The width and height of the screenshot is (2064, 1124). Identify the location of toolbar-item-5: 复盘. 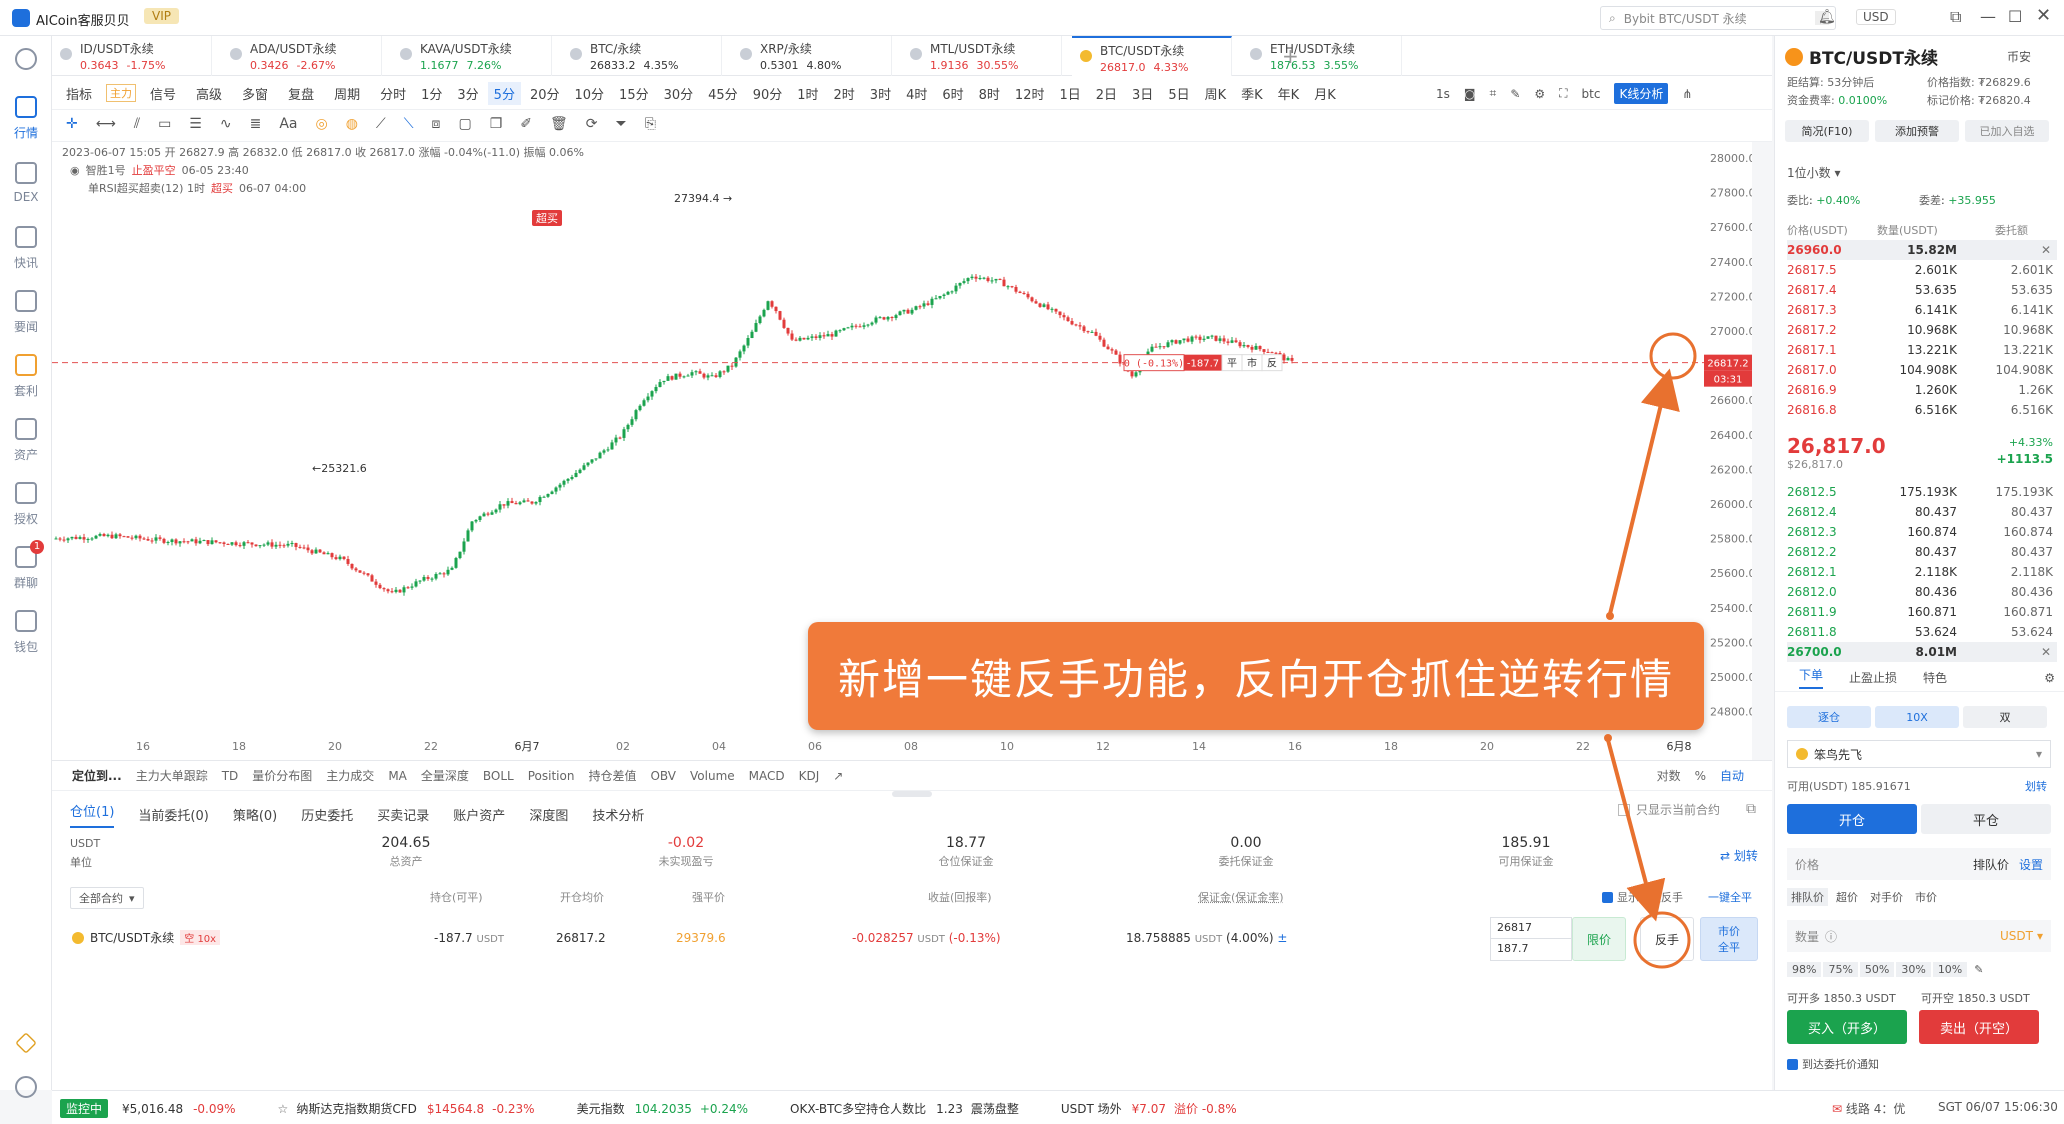
(301, 93).